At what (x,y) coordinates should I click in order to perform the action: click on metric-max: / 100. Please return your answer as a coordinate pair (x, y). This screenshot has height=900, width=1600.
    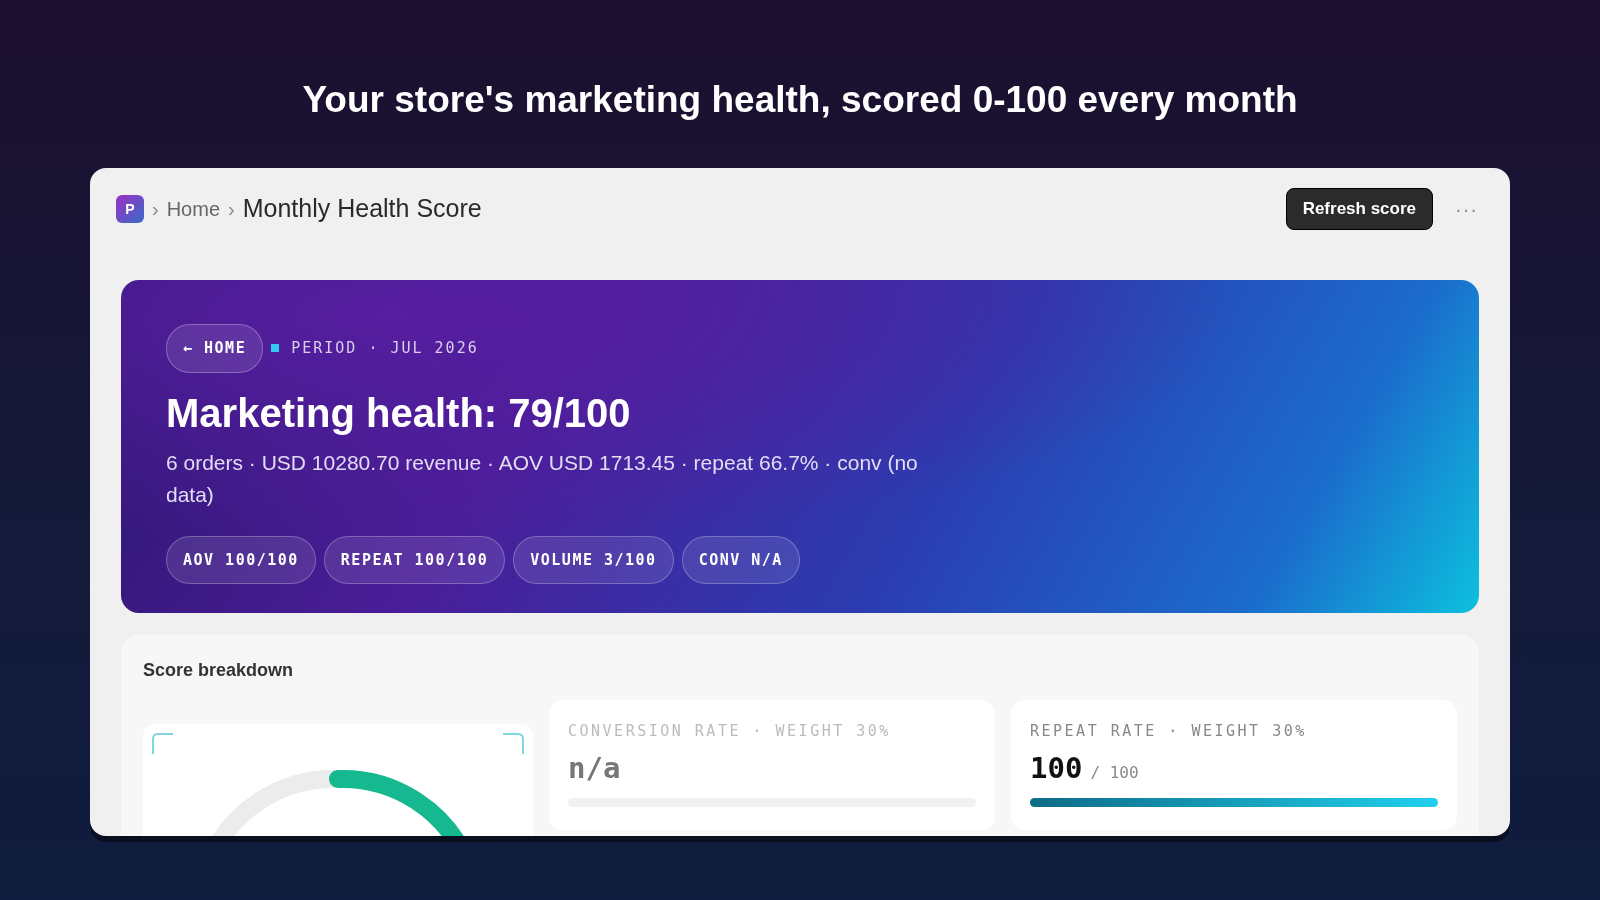
    Looking at the image, I should click on (1114, 772).